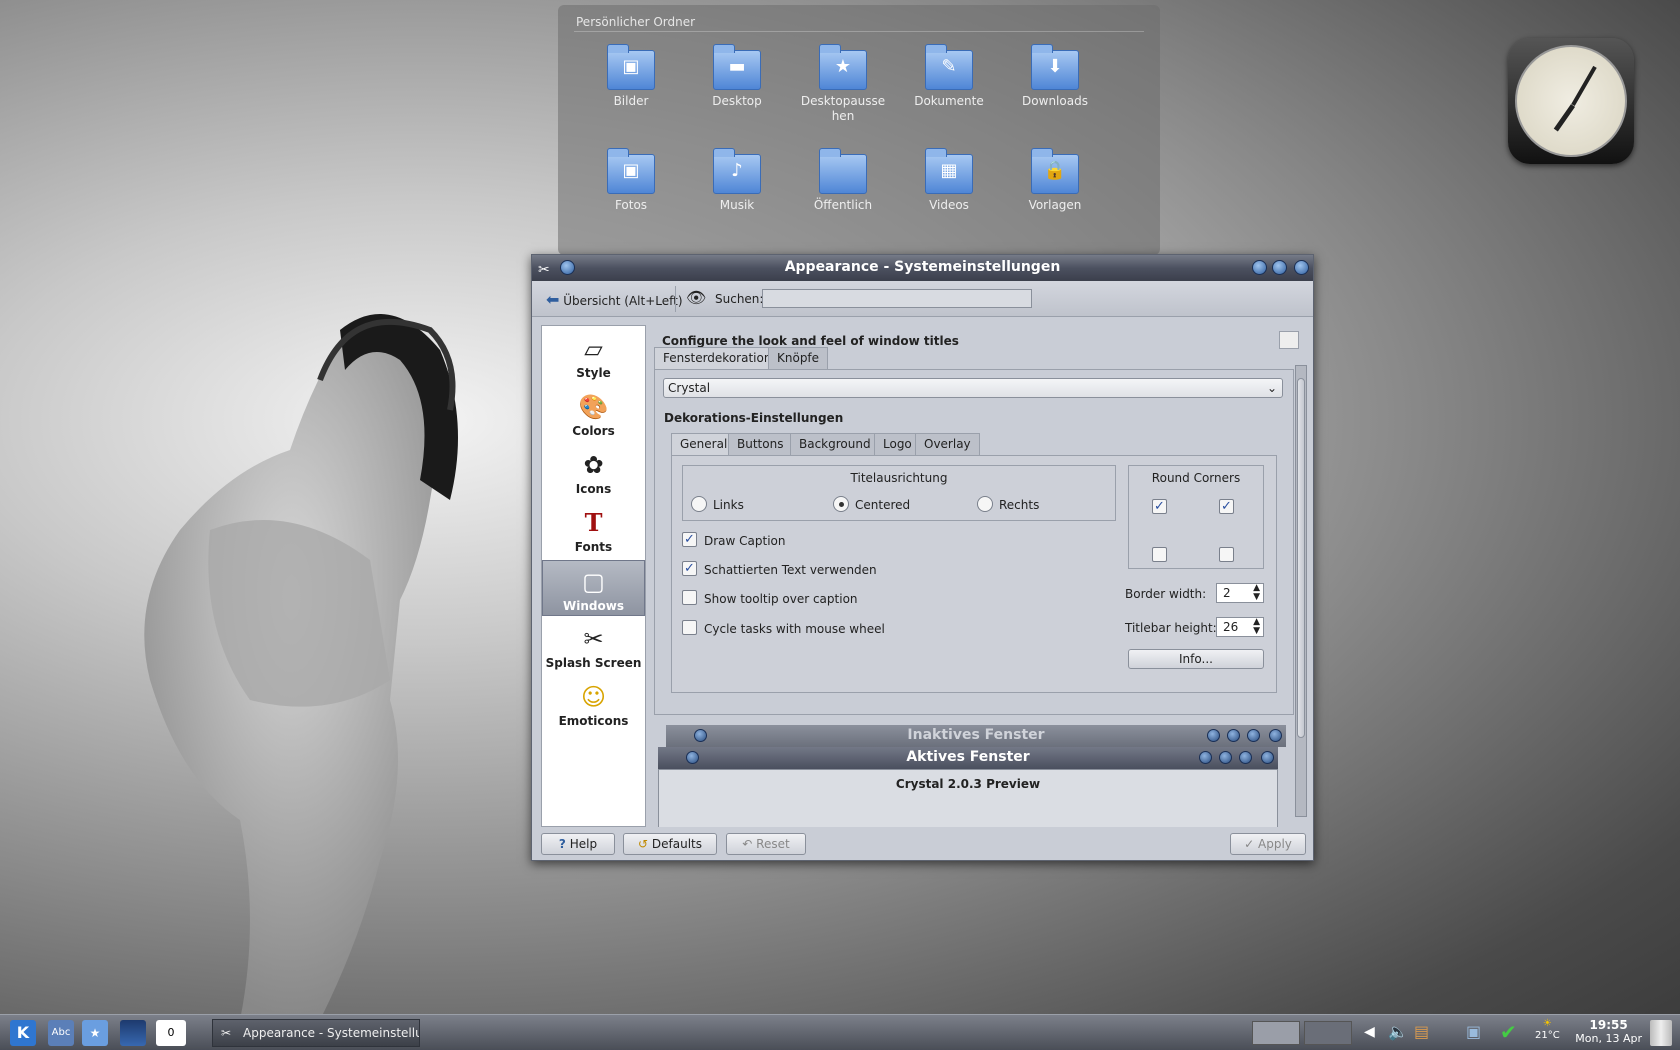 This screenshot has height=1050, width=1680. Describe the element at coordinates (897, 298) in the screenshot. I see `search-input` at that location.